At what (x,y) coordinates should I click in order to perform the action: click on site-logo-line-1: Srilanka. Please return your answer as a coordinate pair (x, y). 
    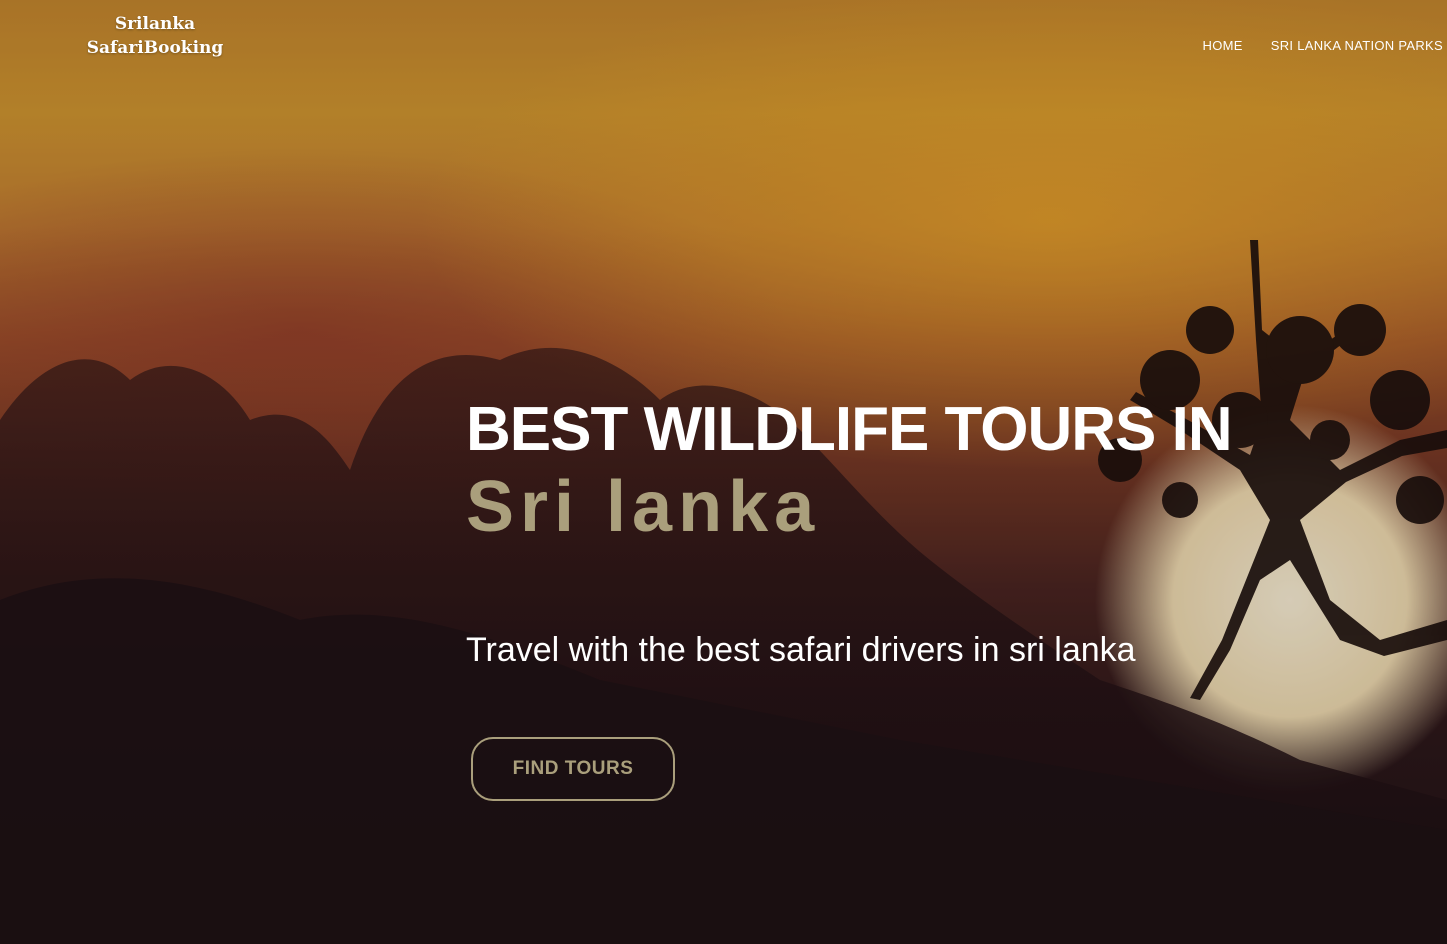
    Looking at the image, I should click on (155, 24).